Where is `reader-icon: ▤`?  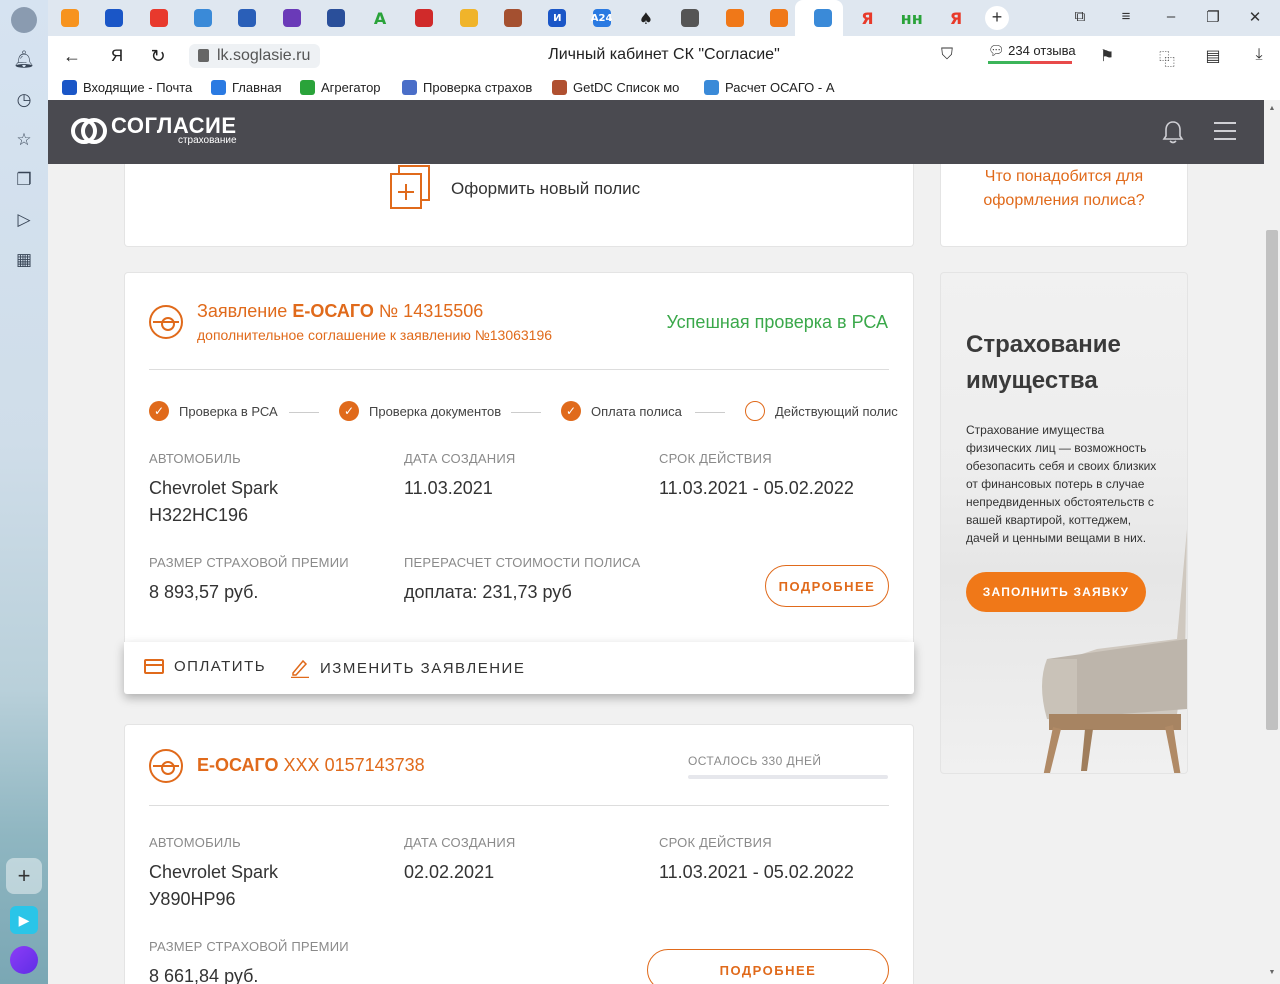 reader-icon: ▤ is located at coordinates (1213, 56).